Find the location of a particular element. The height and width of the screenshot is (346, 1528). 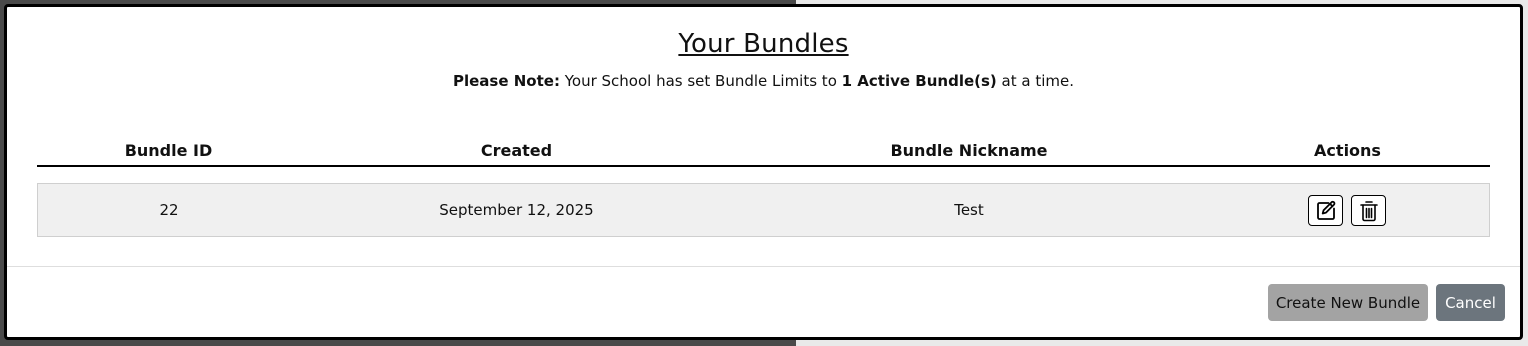

edit-bundle-button is located at coordinates (1325, 210).